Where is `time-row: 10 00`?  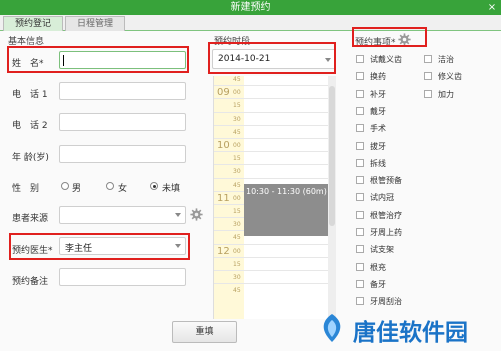 time-row: 10 00 is located at coordinates (275, 144).